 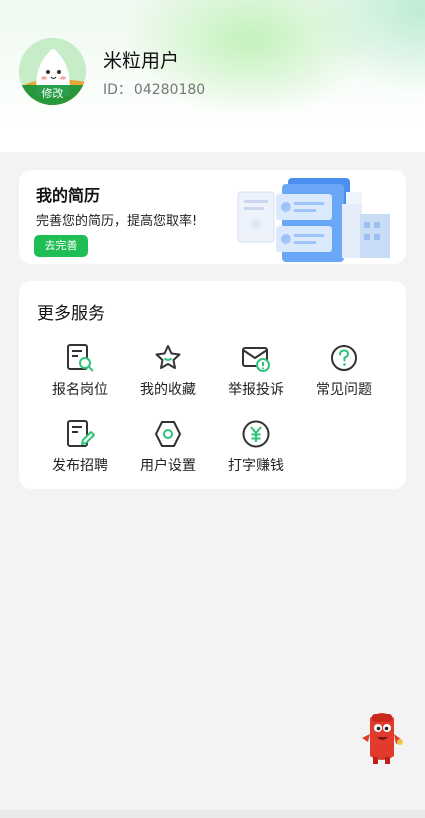 What do you see at coordinates (212, 814) in the screenshot?
I see `bottom-bar` at bounding box center [212, 814].